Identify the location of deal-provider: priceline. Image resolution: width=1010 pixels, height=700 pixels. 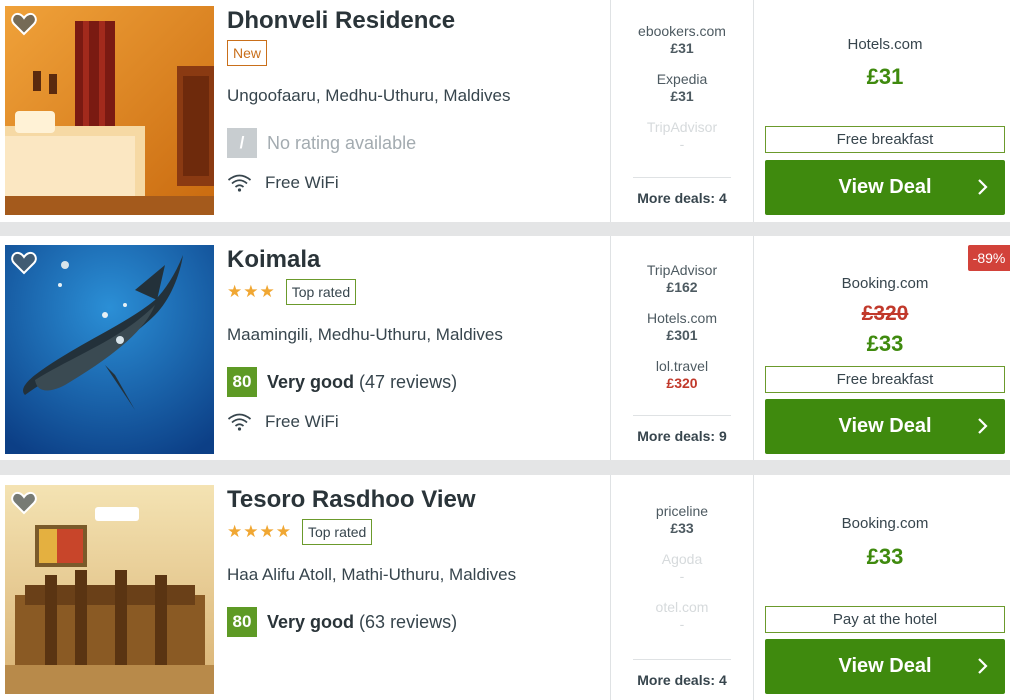
(682, 511).